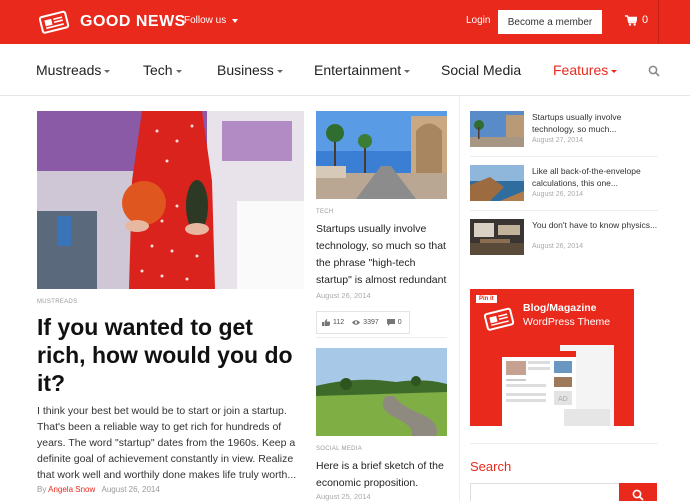 Image resolution: width=690 pixels, height=501 pixels. I want to click on main-article-byline: By Angela Snow August 26, 2014, so click(98, 489).